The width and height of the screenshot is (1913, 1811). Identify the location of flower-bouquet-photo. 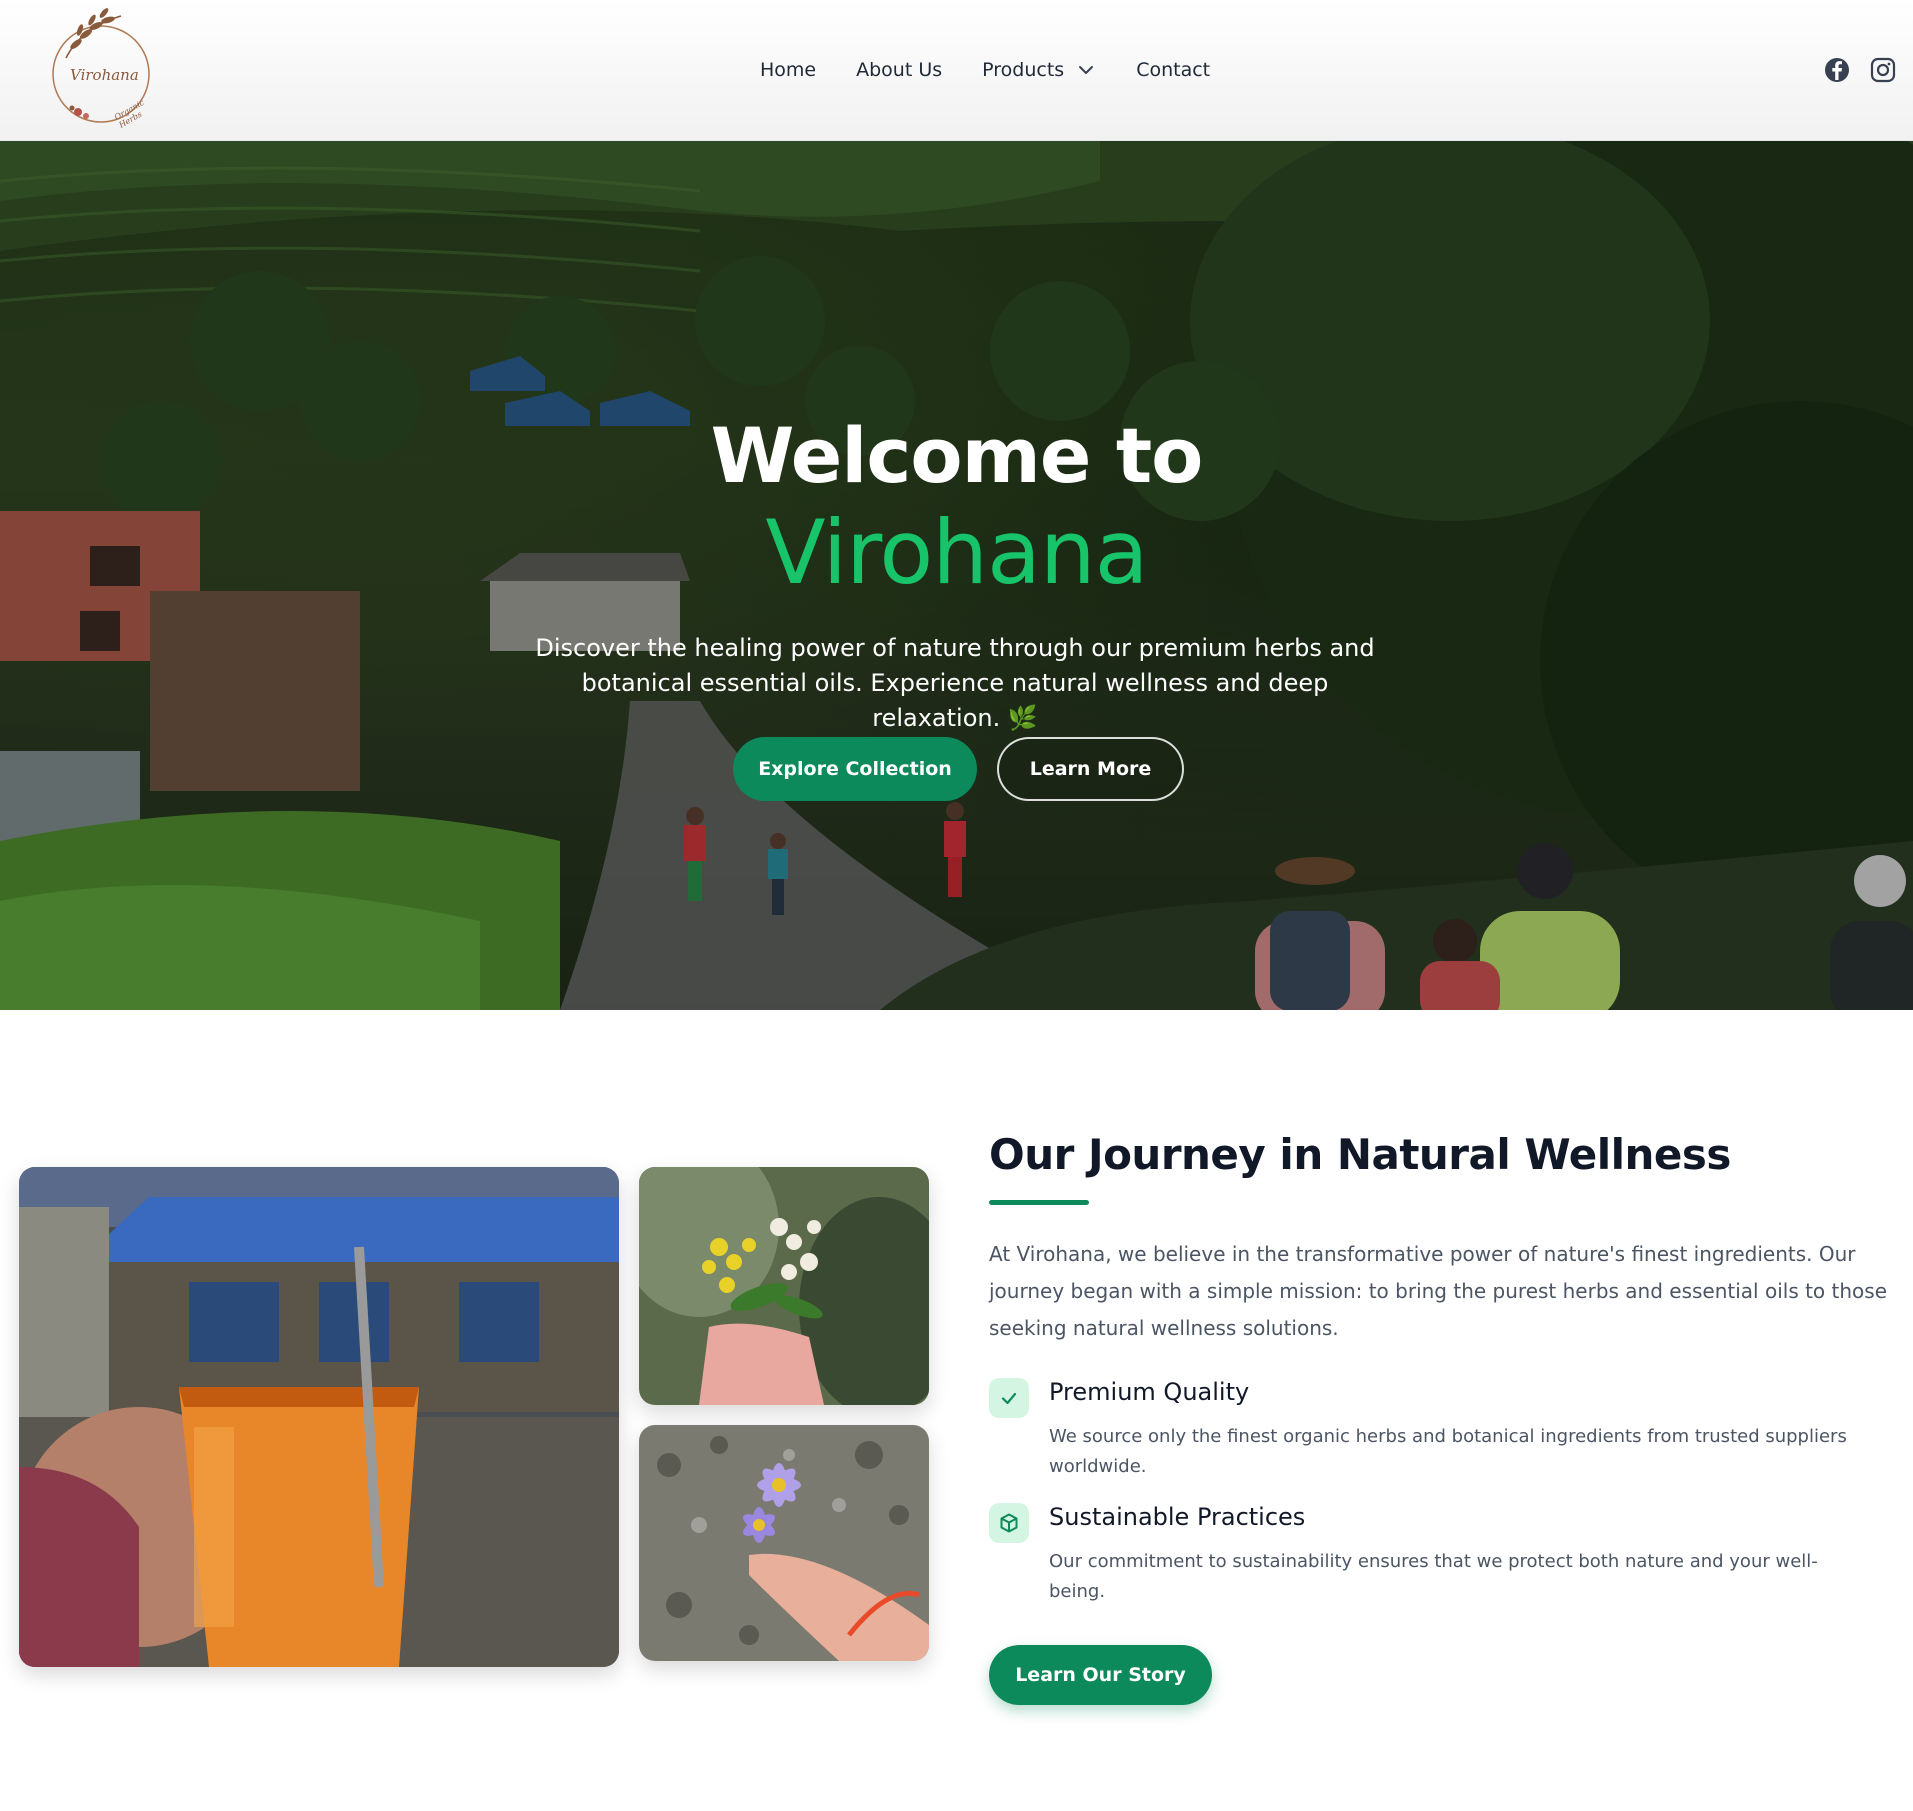
(784, 1286).